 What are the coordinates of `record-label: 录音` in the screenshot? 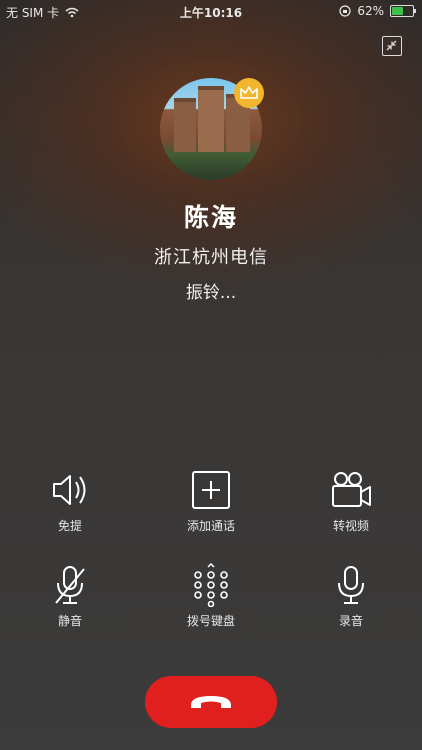 It's located at (350, 621).